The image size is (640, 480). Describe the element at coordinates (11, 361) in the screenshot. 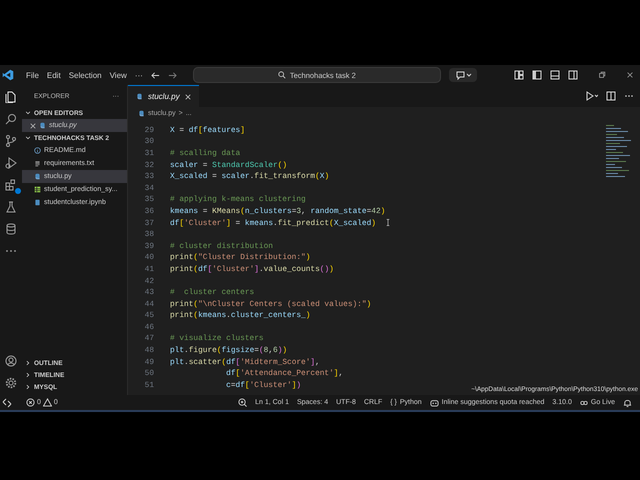

I see `account-icon` at that location.